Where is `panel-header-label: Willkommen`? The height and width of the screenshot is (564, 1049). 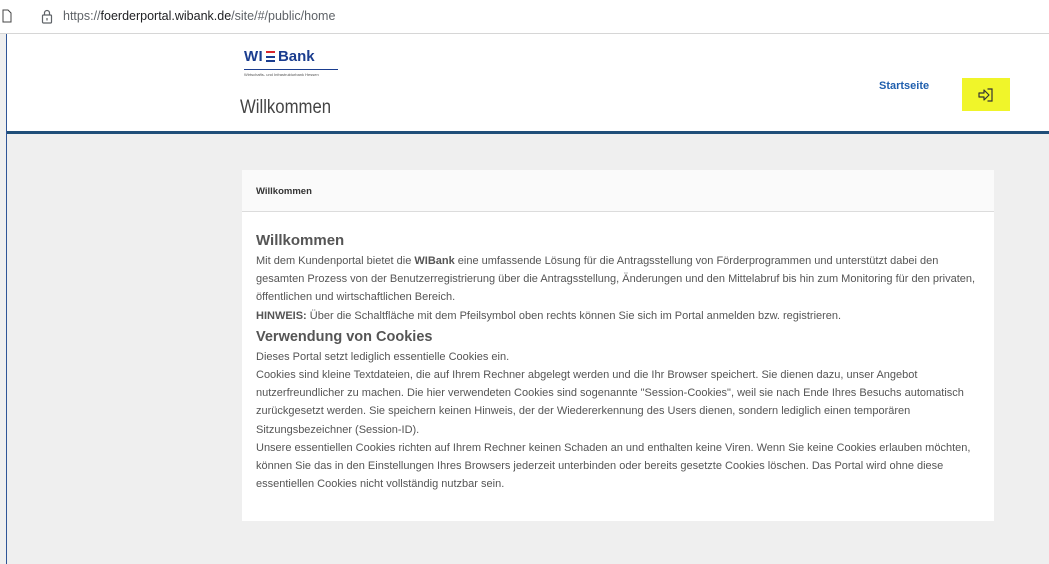 panel-header-label: Willkommen is located at coordinates (284, 191).